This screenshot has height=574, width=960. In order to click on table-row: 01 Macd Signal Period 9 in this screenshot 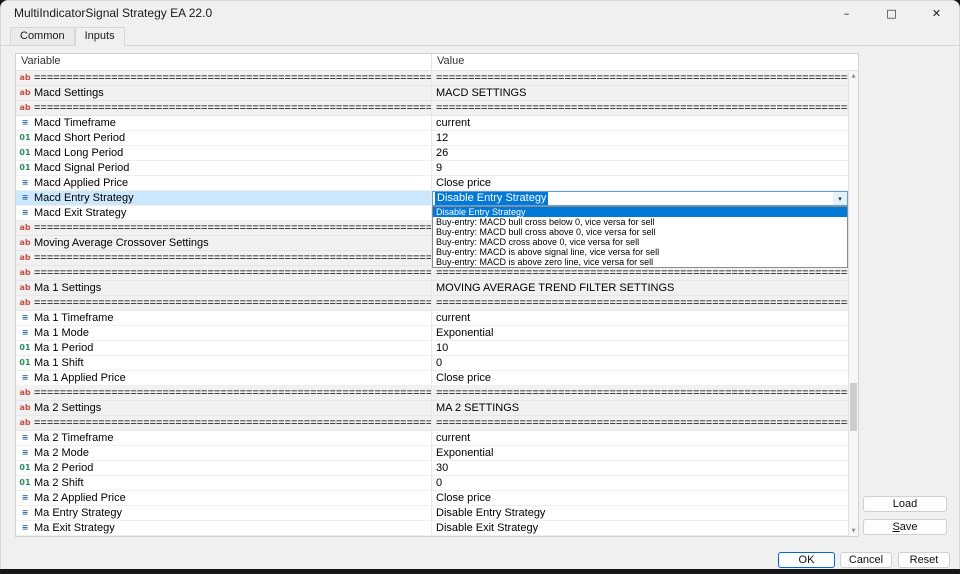, I will do `click(432, 168)`.